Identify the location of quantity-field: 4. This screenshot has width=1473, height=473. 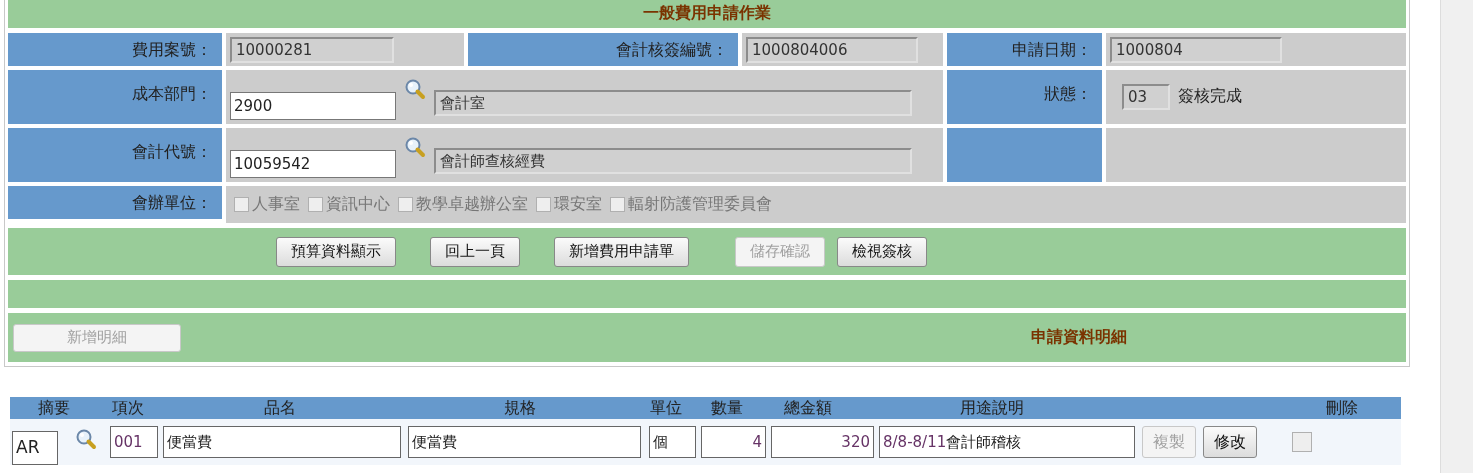
(733, 442).